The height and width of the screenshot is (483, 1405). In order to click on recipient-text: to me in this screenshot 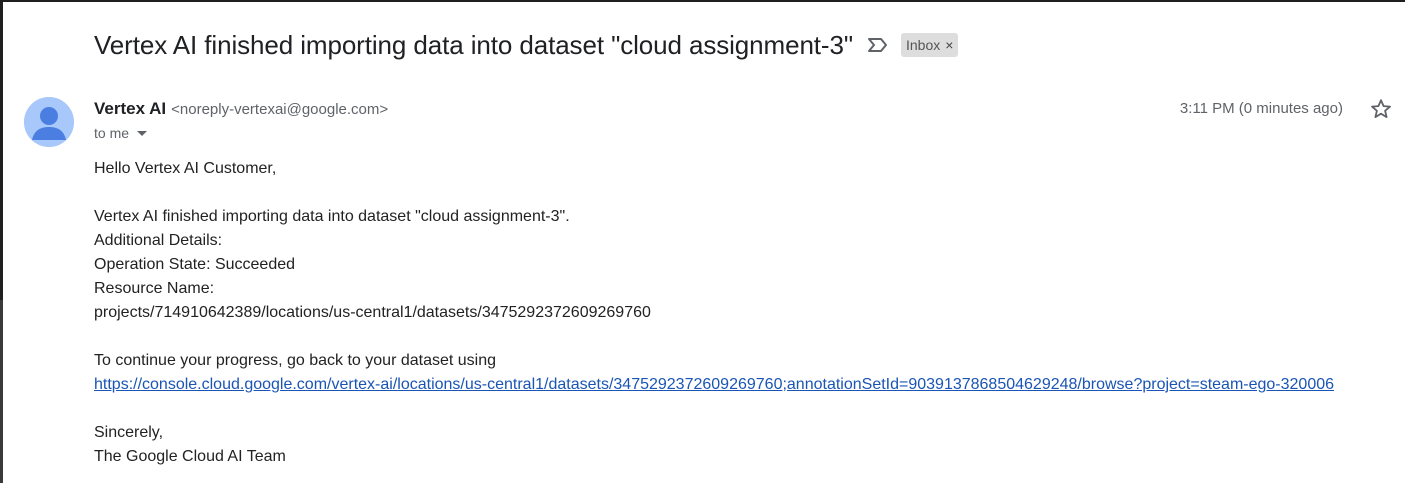, I will do `click(112, 133)`.